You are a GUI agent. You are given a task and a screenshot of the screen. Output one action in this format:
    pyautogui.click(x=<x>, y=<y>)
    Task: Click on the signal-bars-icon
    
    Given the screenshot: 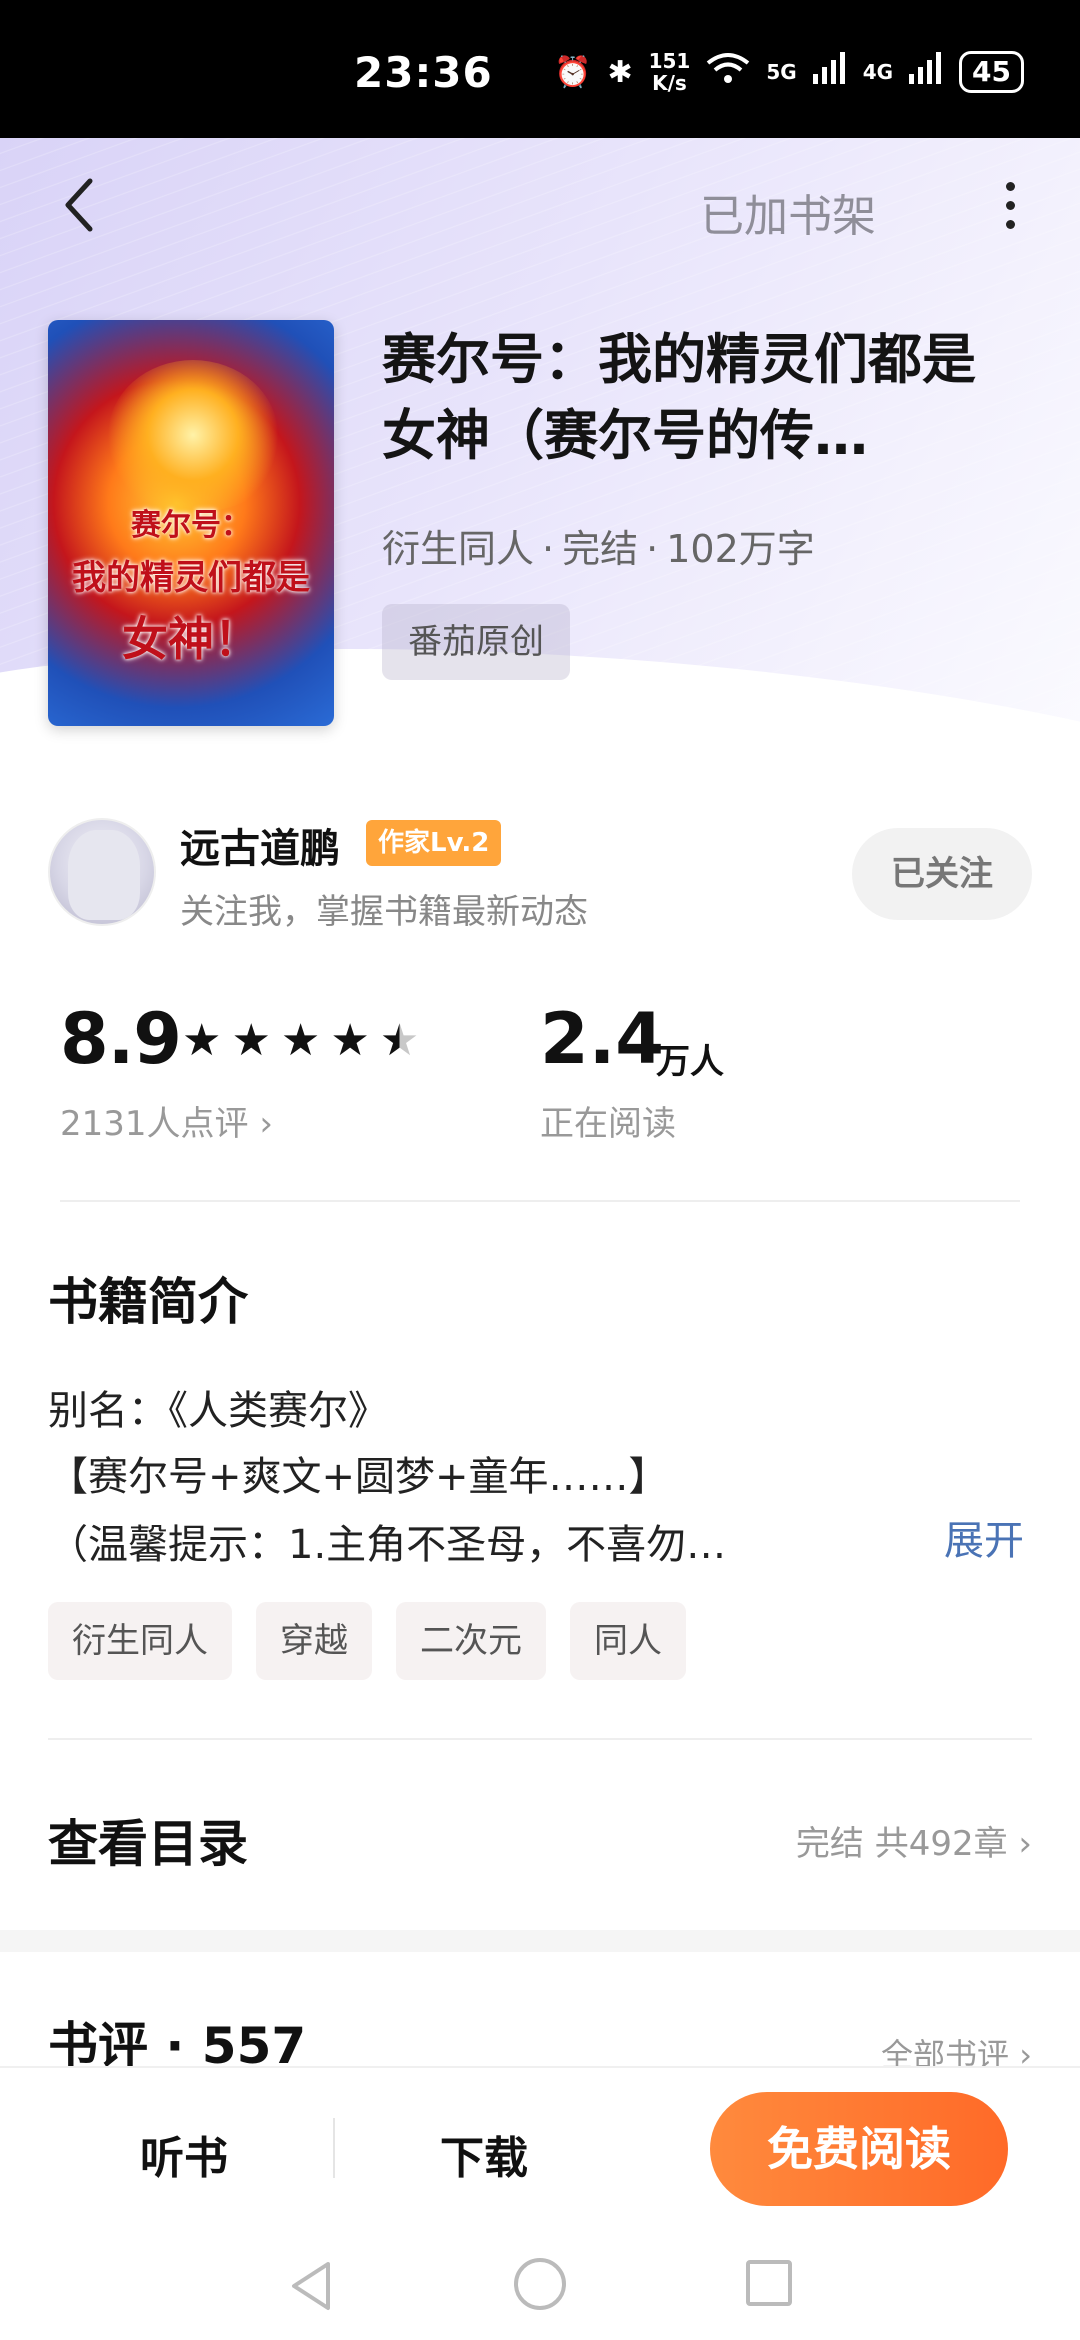 What is the action you would take?
    pyautogui.click(x=829, y=72)
    